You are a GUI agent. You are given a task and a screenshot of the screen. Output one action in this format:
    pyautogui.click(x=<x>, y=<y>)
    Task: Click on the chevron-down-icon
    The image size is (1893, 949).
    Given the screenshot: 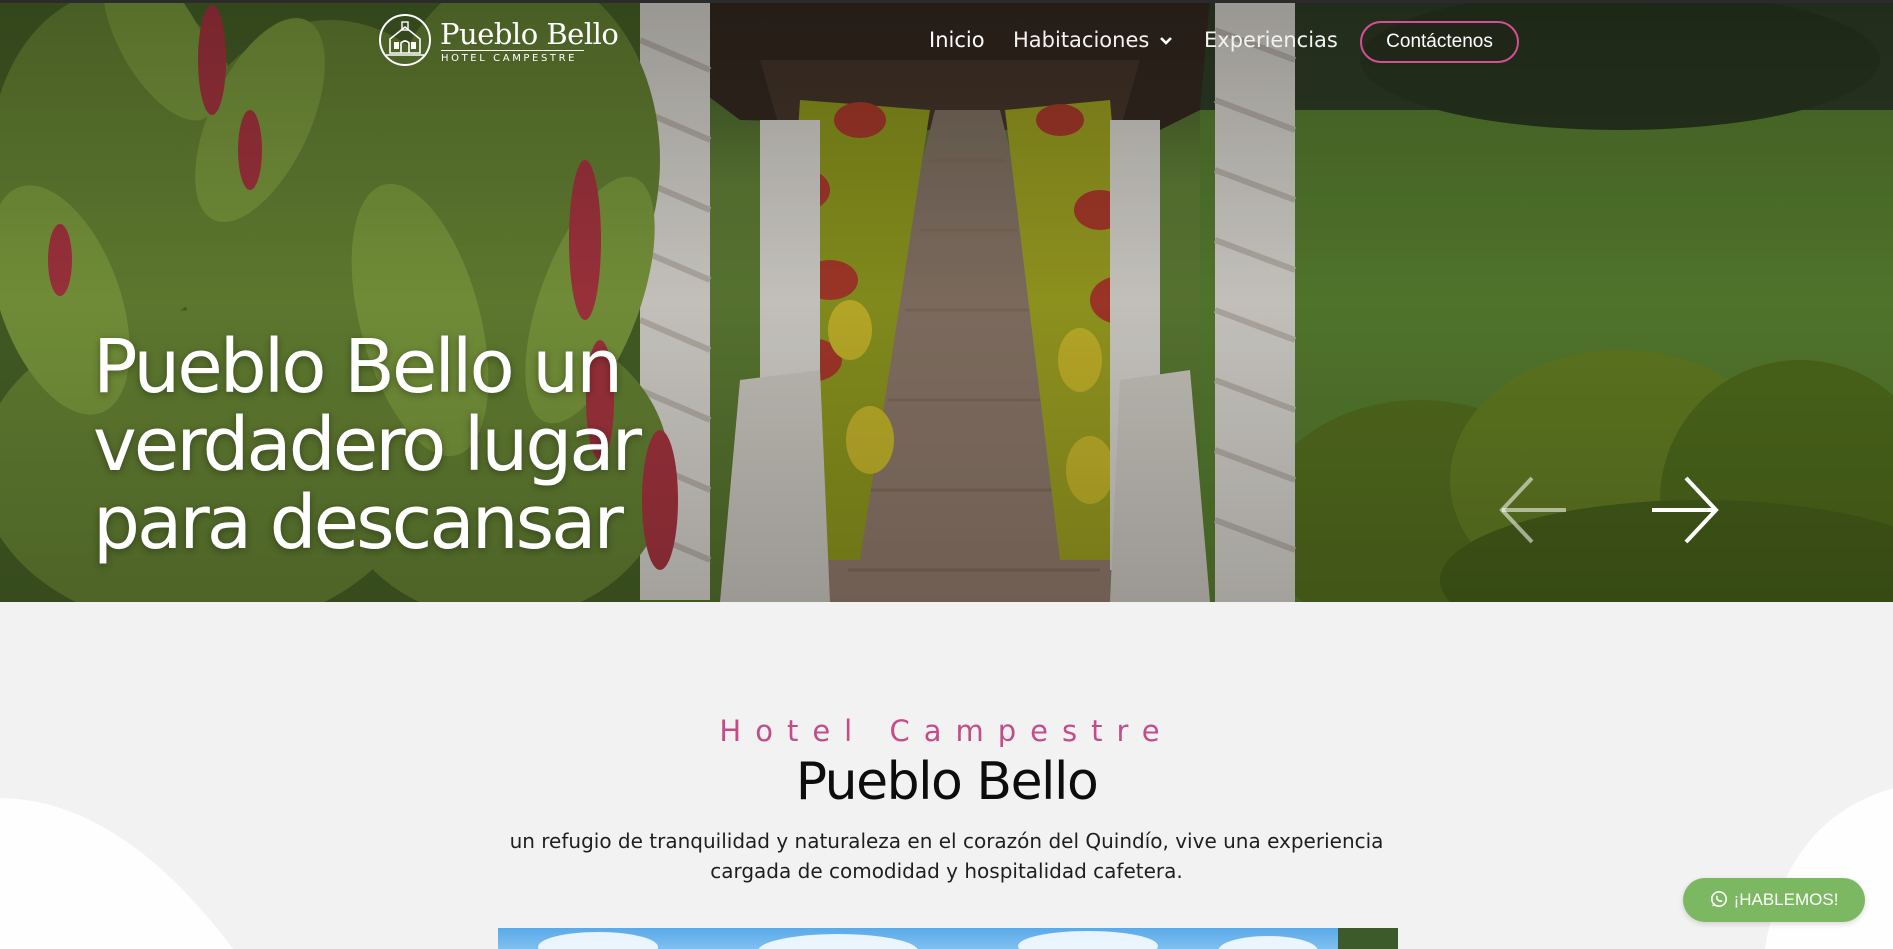 What is the action you would take?
    pyautogui.click(x=1166, y=41)
    